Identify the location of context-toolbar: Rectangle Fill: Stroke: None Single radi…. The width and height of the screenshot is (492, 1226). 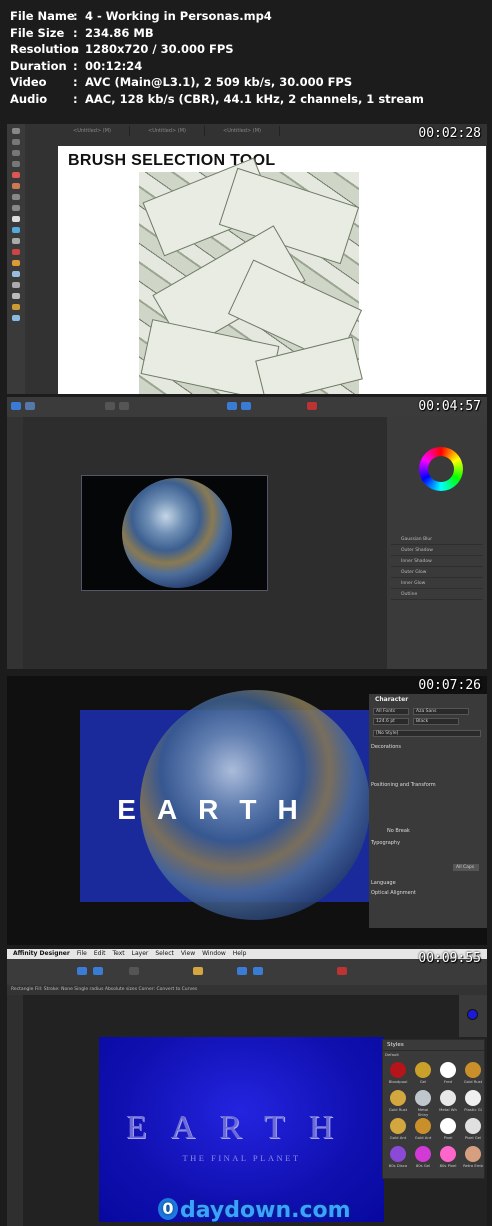
(247, 990).